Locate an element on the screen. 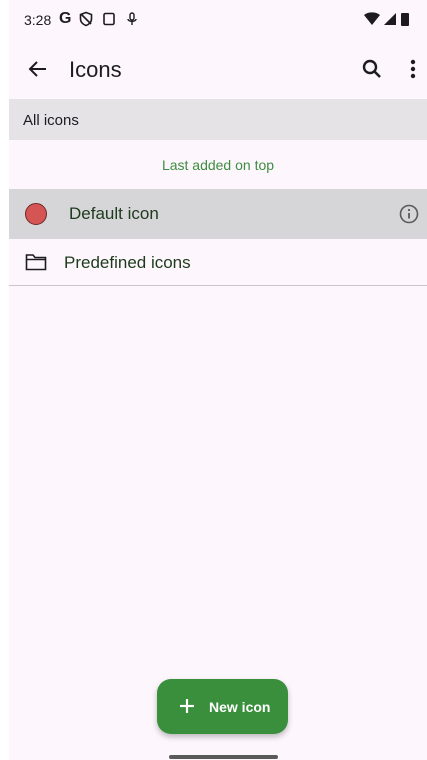 Image resolution: width=427 pixels, height=760 pixels. screen-icon is located at coordinates (109, 19).